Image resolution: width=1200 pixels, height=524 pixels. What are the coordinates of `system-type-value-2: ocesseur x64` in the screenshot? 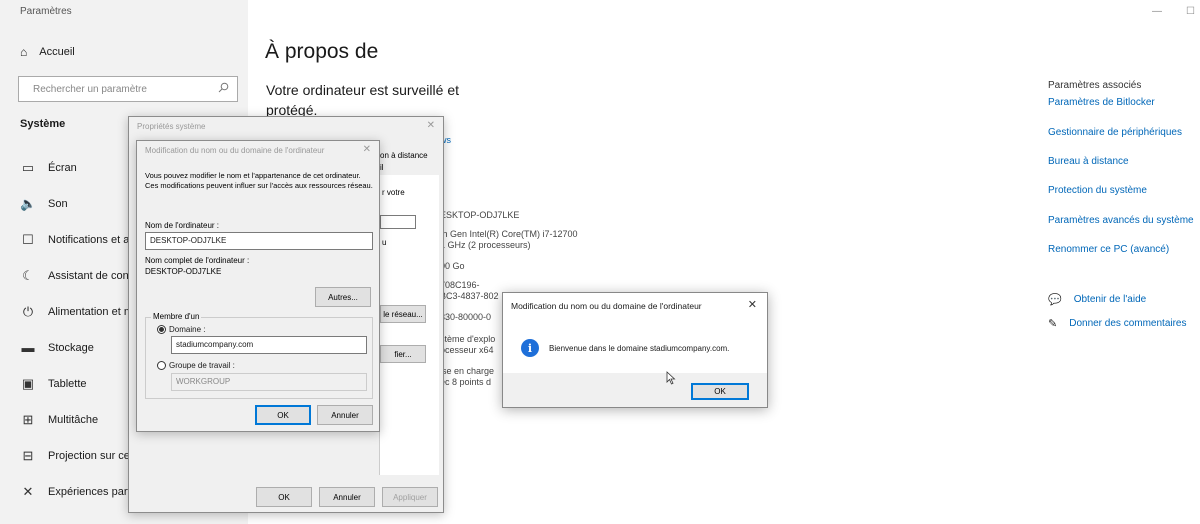 It's located at (467, 350).